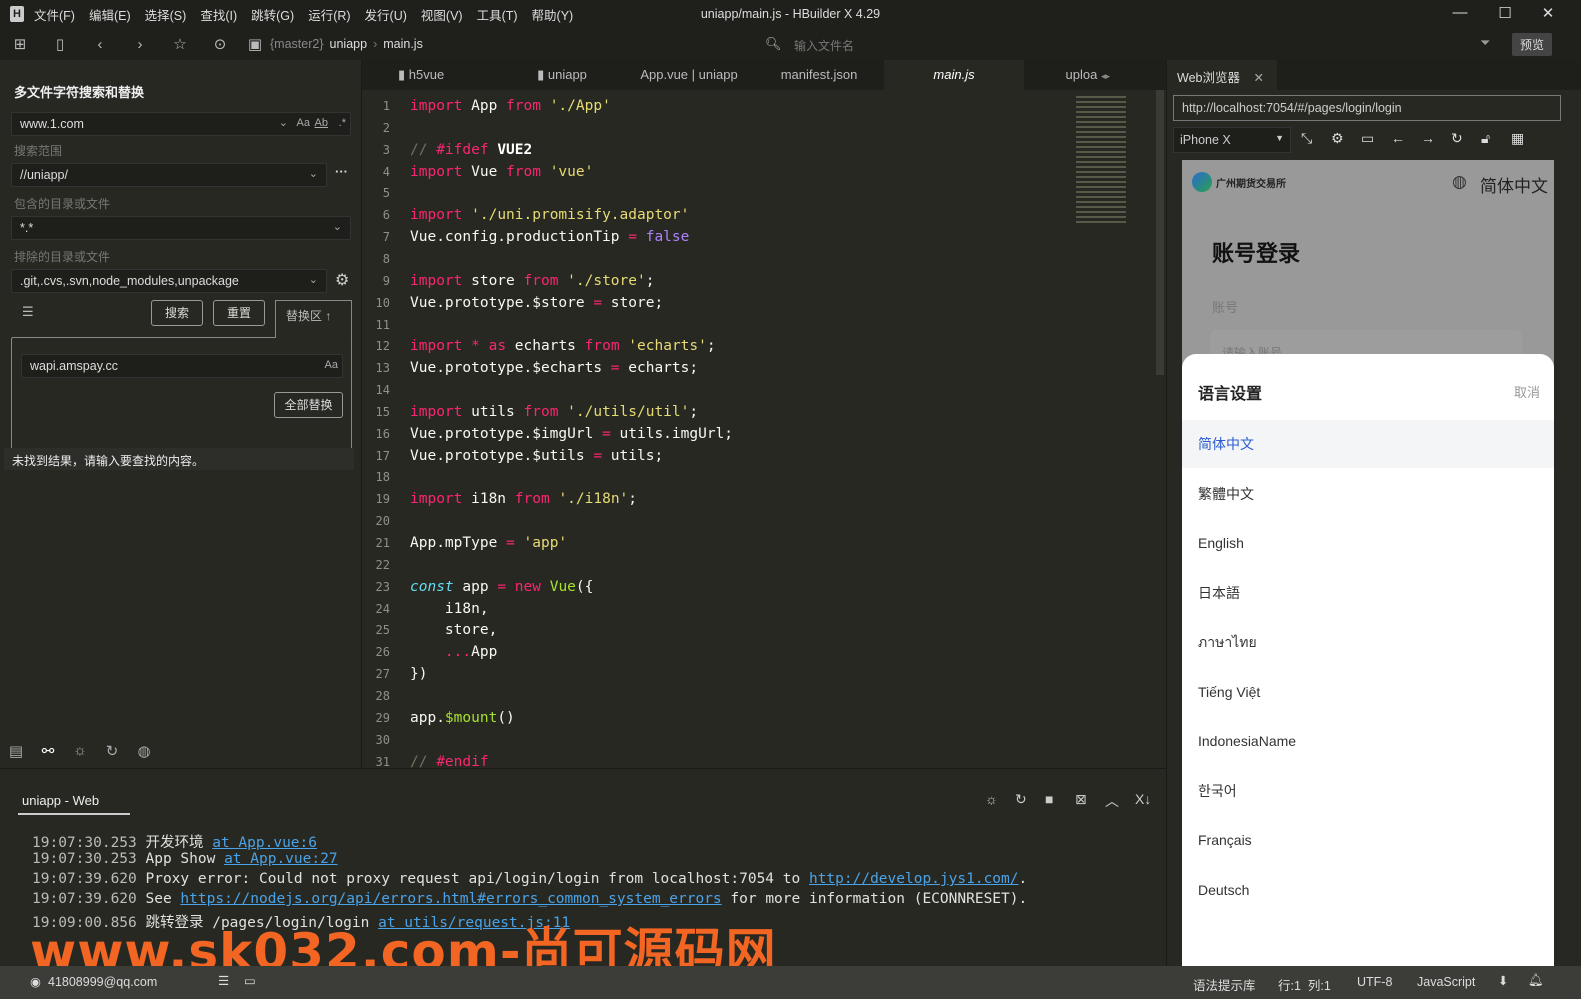 This screenshot has height=999, width=1581. Describe the element at coordinates (386, 14) in the screenshot. I see `menu-publish: 发行(U)` at that location.